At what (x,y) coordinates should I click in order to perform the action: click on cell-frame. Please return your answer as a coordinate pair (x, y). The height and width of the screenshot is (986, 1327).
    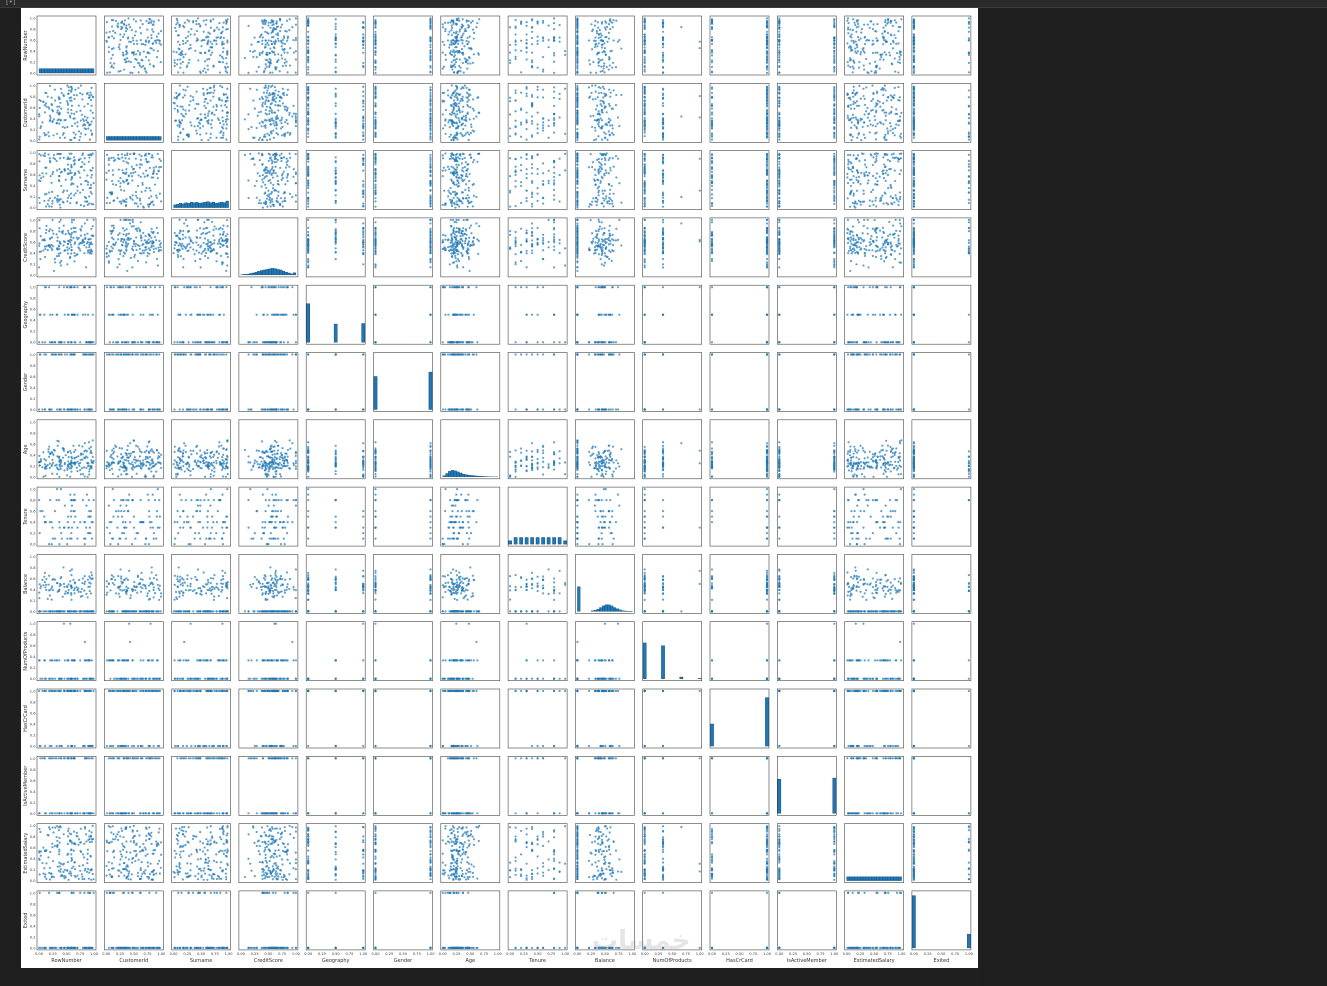
    Looking at the image, I should click on (66, 45).